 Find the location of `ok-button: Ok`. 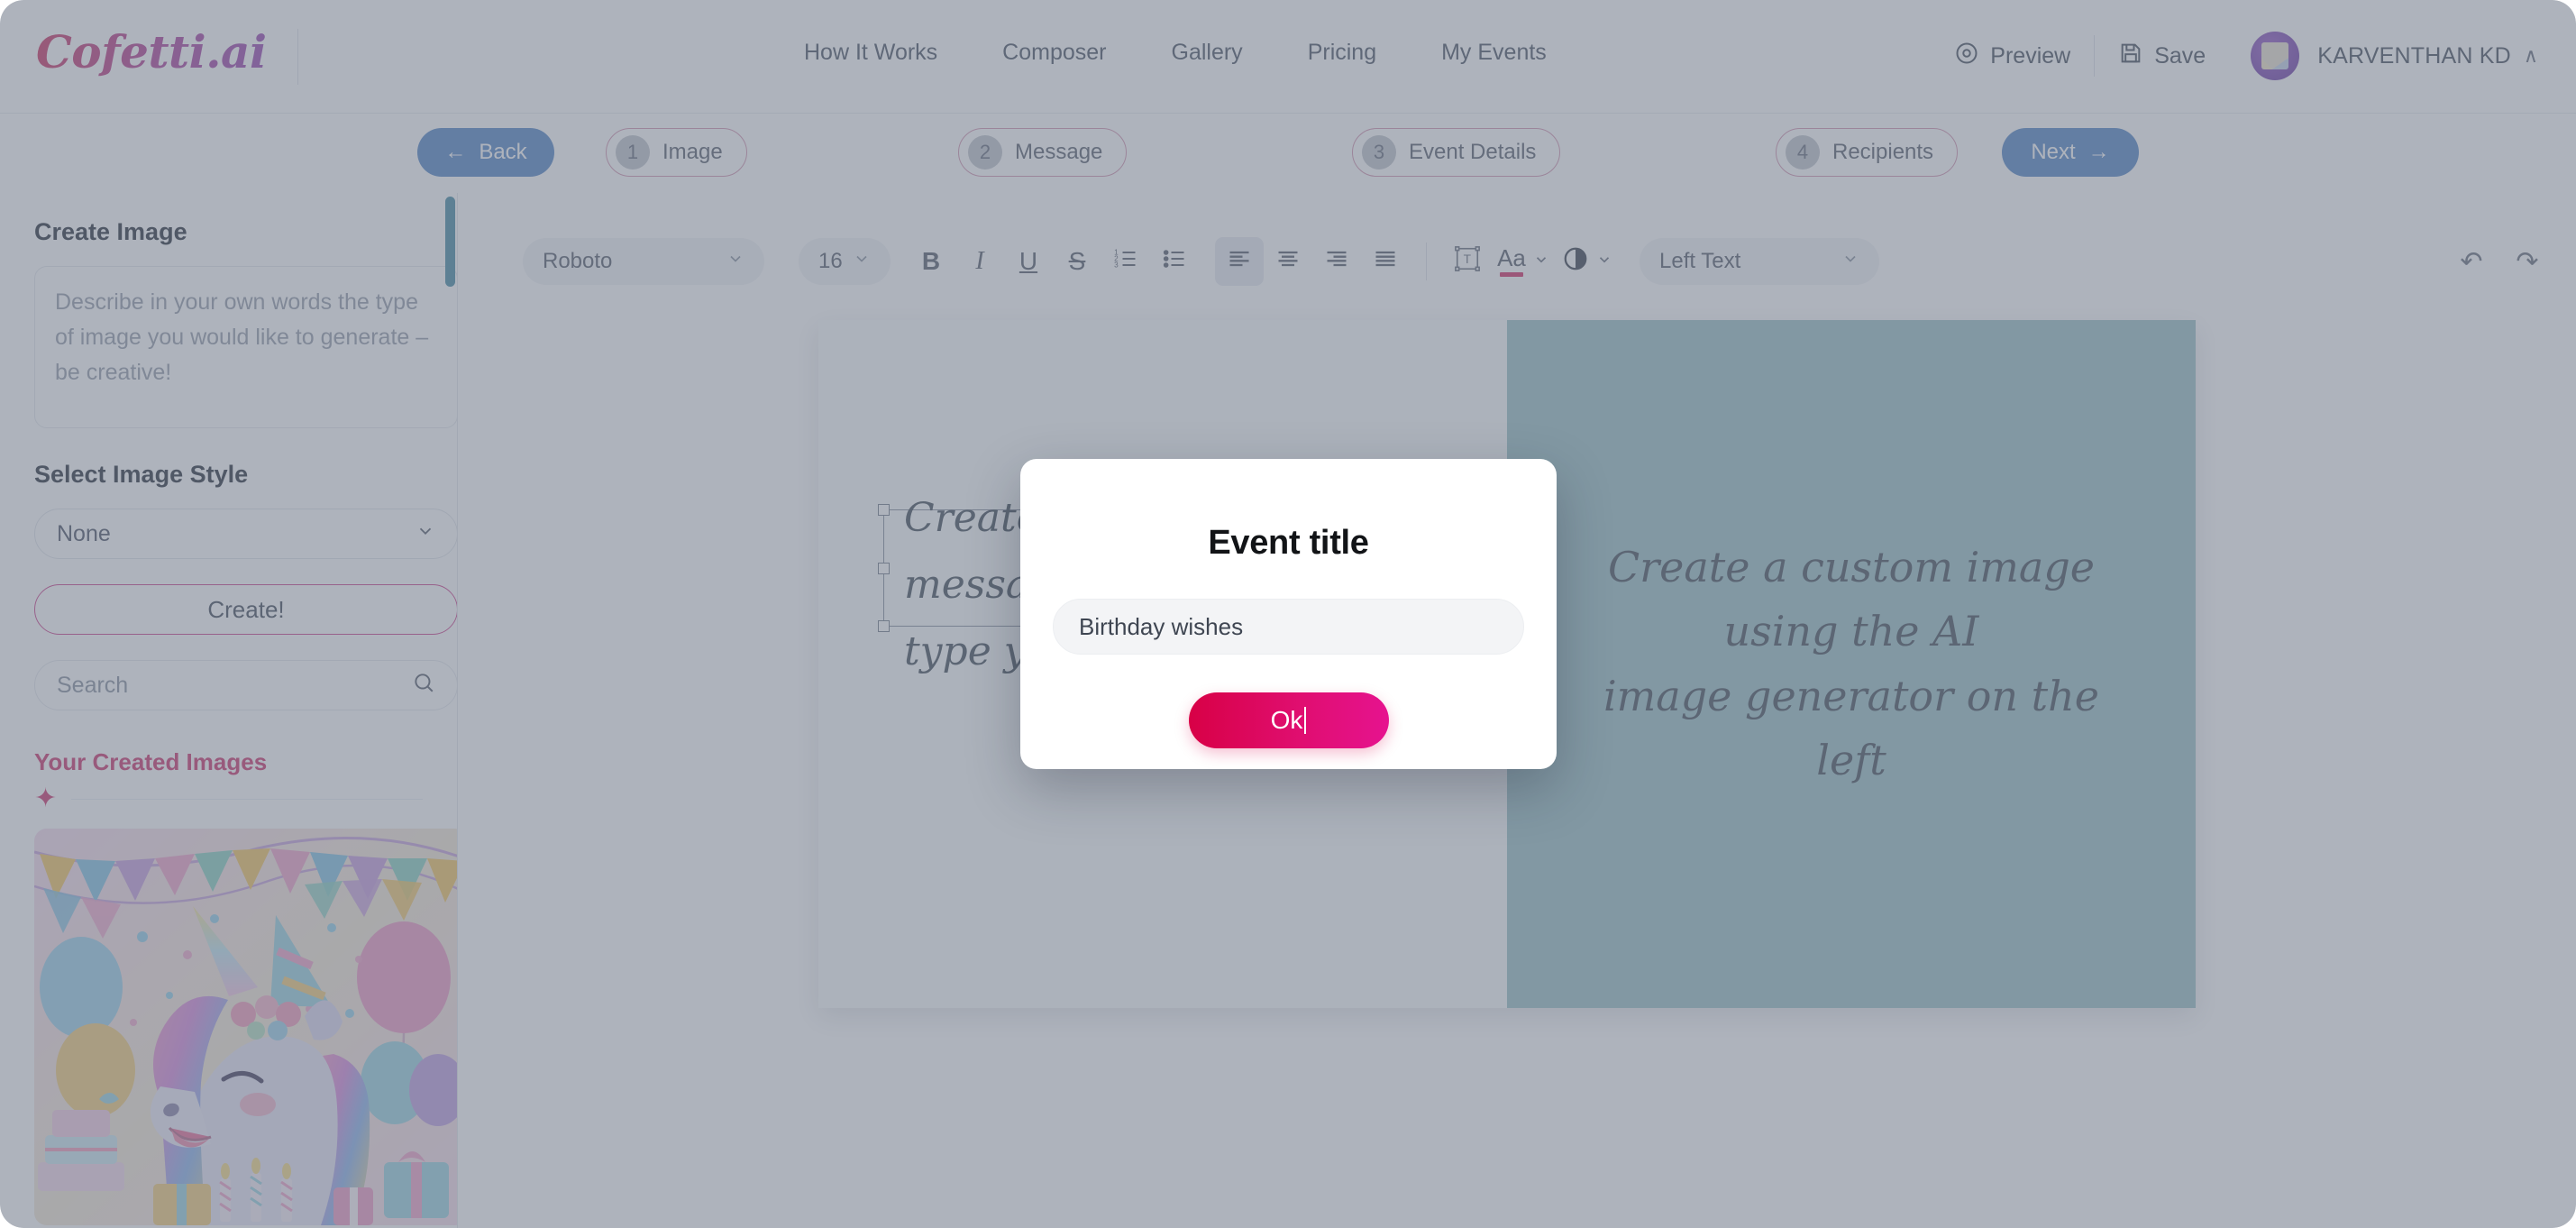

ok-button: Ok is located at coordinates (1288, 720).